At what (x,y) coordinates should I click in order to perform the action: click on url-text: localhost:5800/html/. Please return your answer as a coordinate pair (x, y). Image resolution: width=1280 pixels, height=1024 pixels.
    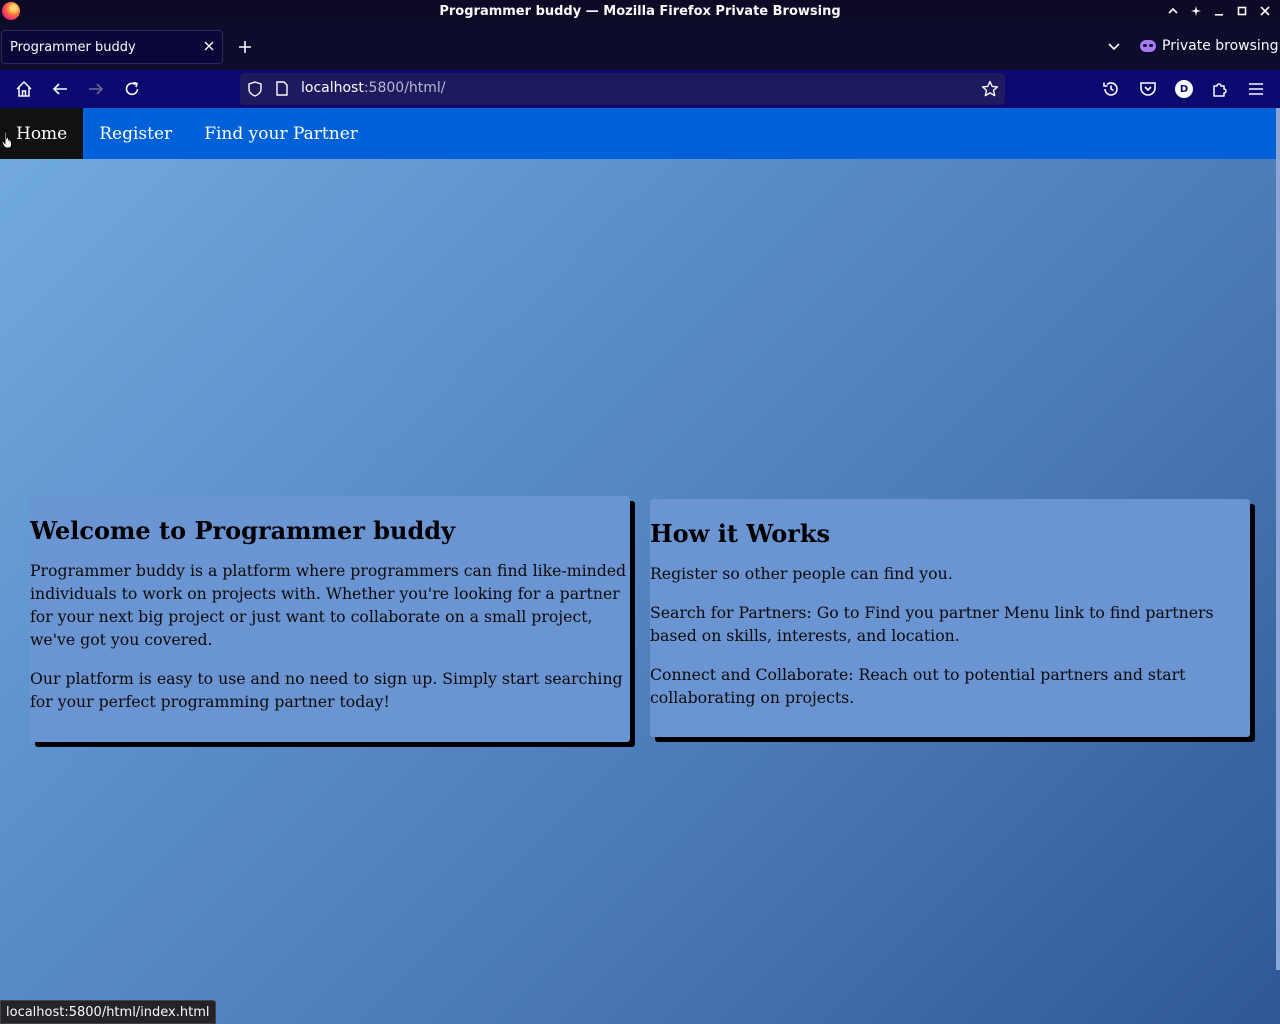
    Looking at the image, I should click on (373, 88).